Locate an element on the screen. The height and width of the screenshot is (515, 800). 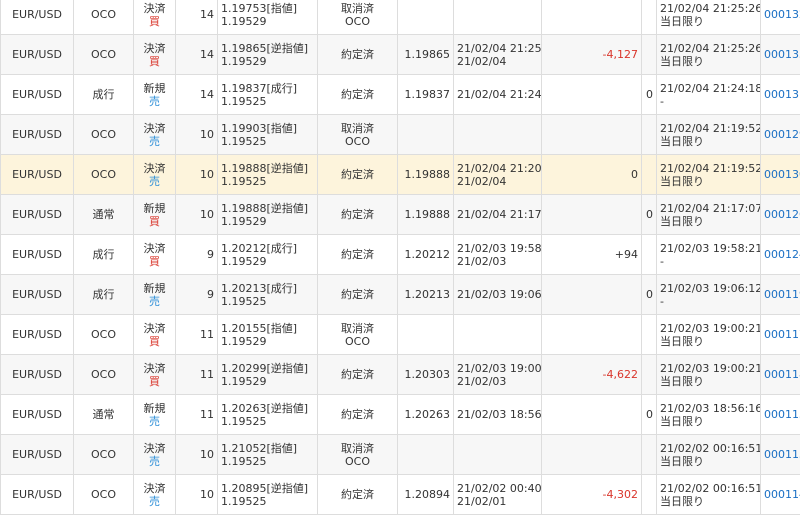
order-id-link: 000124 is located at coordinates (780, 255).